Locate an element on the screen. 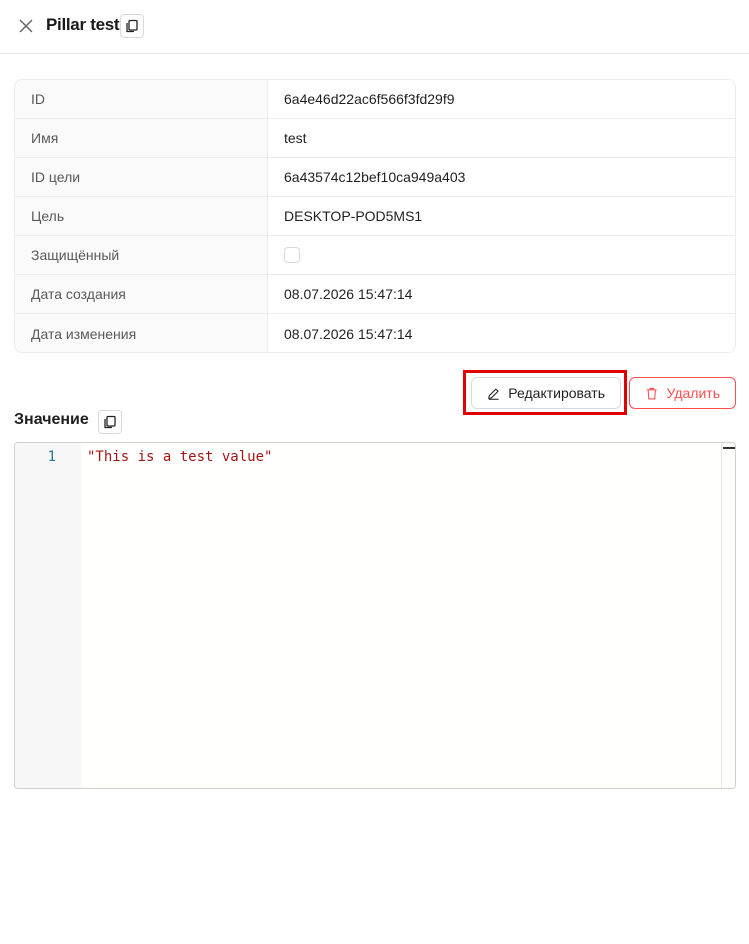 Image resolution: width=749 pixels, height=944 pixels. row-label-protected: Защищённый is located at coordinates (141, 255).